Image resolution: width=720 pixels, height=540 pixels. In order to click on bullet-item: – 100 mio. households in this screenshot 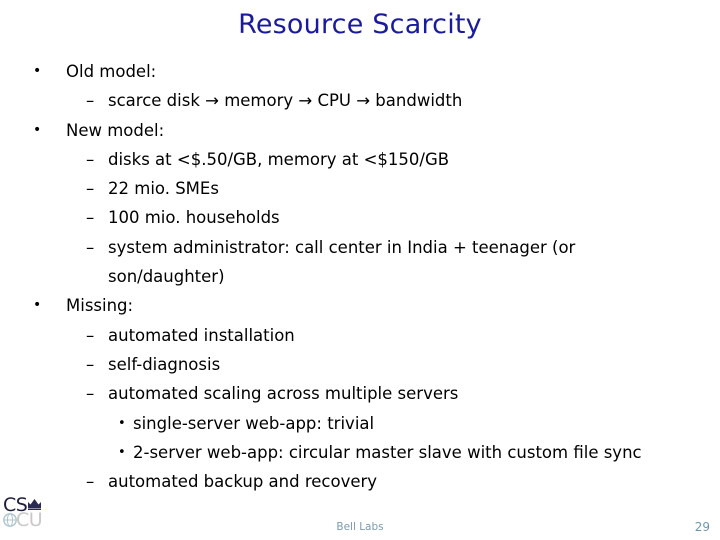, I will do `click(360, 217)`.